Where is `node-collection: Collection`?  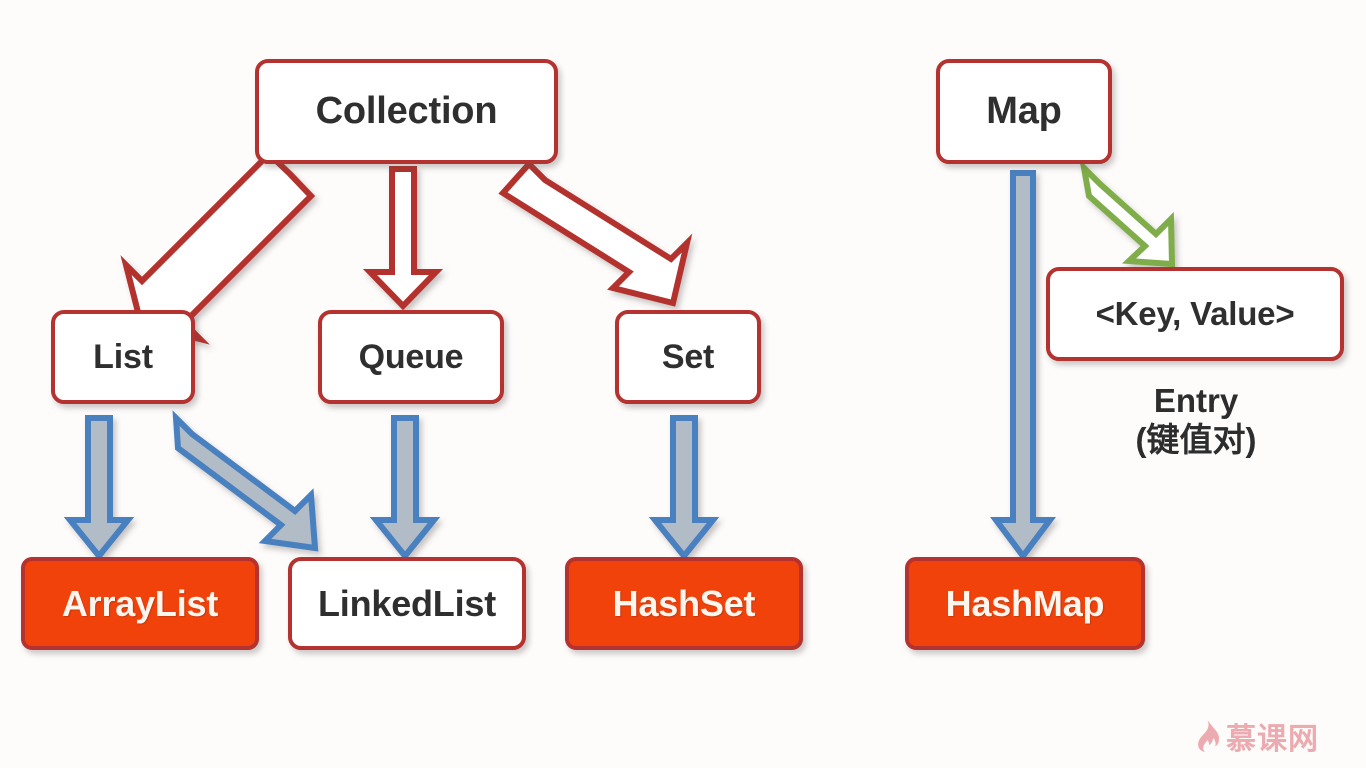 node-collection: Collection is located at coordinates (406, 111).